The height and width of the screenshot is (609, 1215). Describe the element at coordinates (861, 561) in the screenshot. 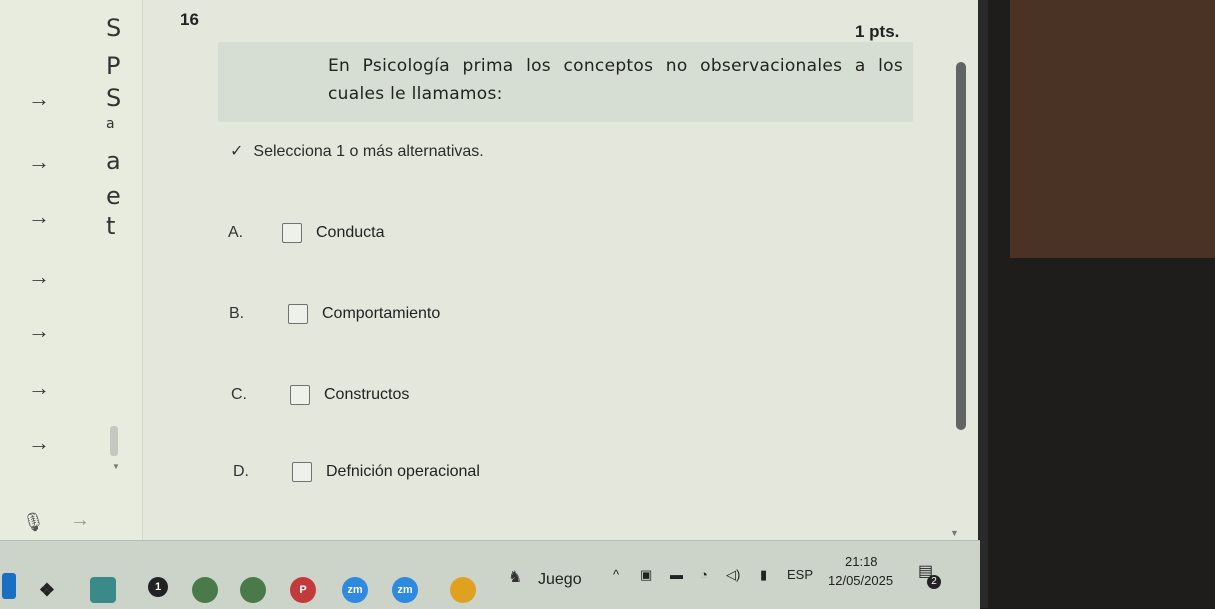

I see `clock-time: 21:18` at that location.